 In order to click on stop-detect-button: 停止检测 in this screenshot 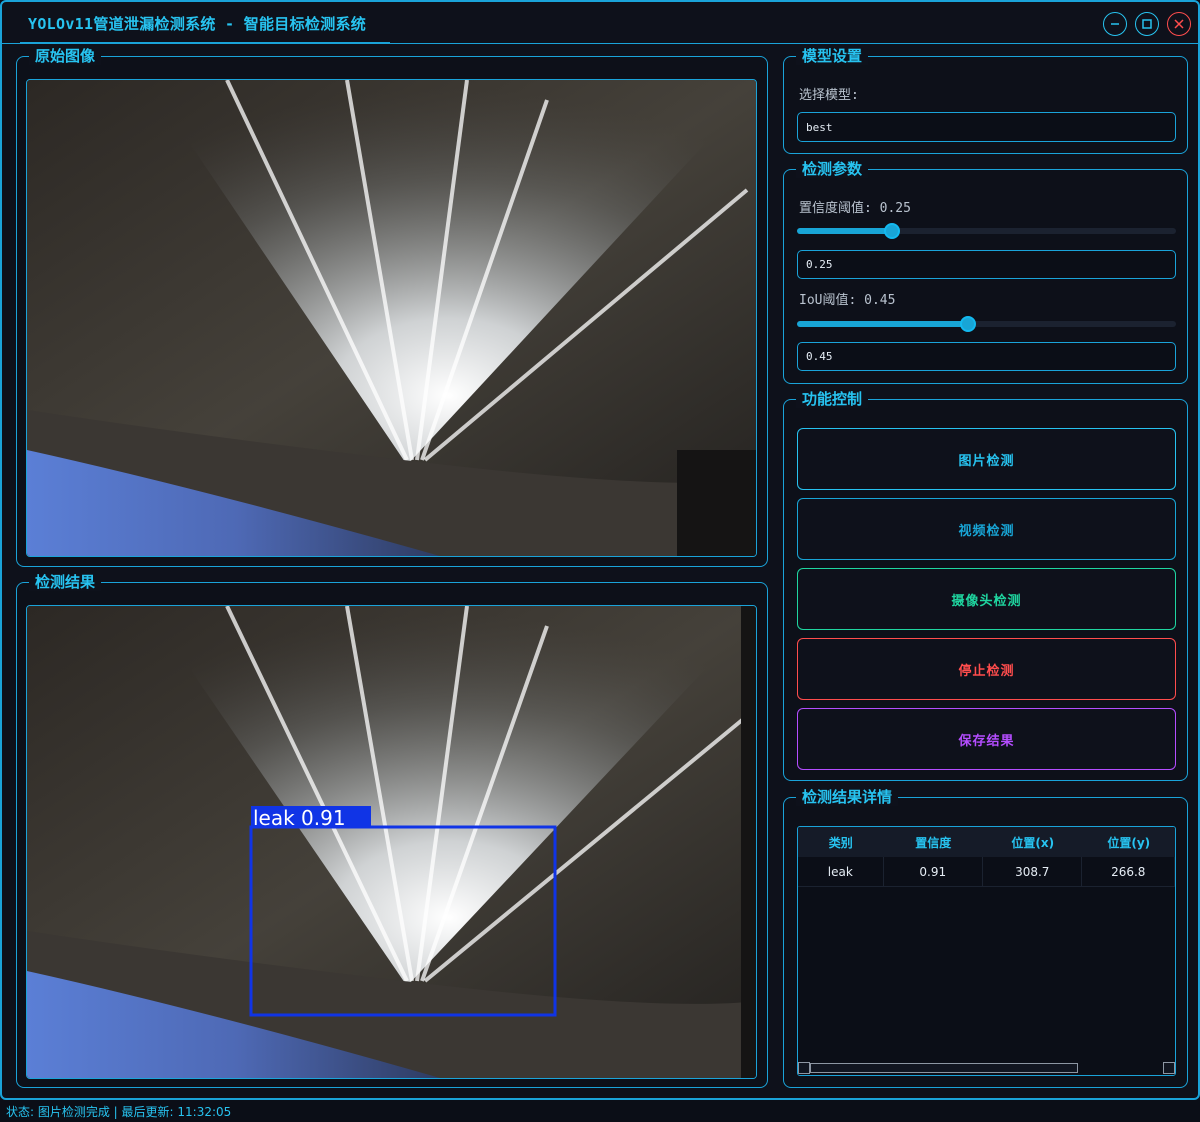, I will do `click(986, 669)`.